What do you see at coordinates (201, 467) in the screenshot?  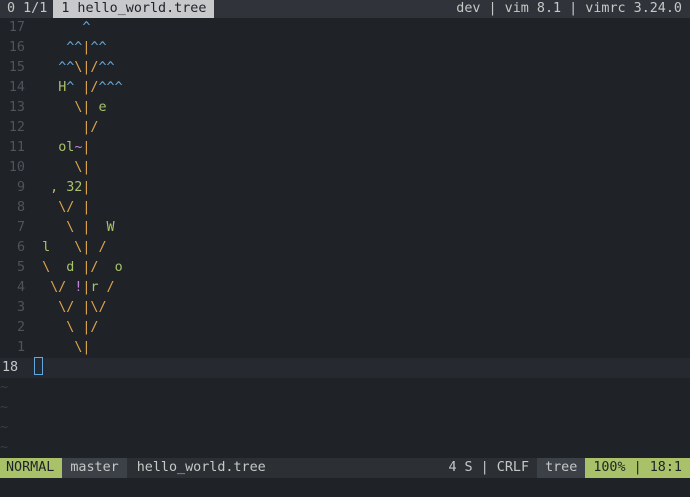 I see `filename: hello_world.tree` at bounding box center [201, 467].